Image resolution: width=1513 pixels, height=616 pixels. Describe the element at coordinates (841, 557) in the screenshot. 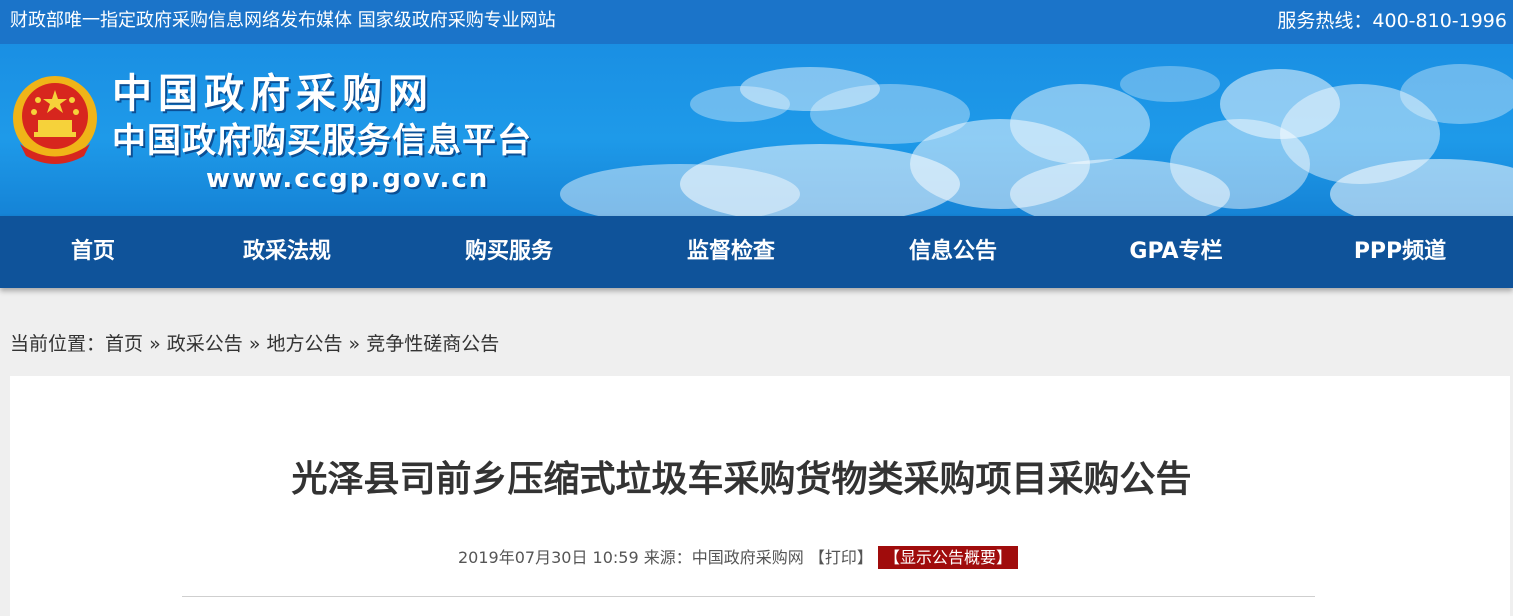

I see `print-button: 【打印】` at that location.